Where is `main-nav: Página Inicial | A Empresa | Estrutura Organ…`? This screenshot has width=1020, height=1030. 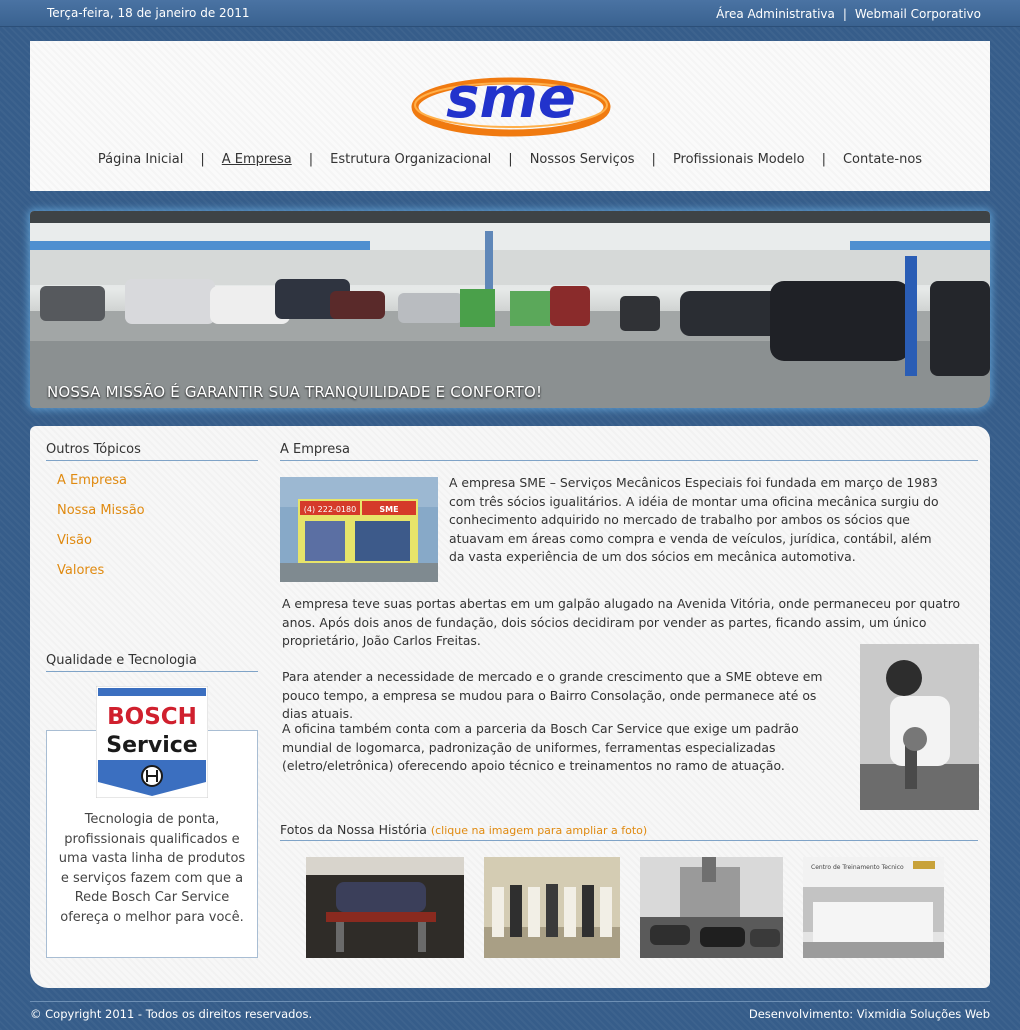
main-nav: Página Inicial | A Empresa | Estrutura Organ… is located at coordinates (510, 159).